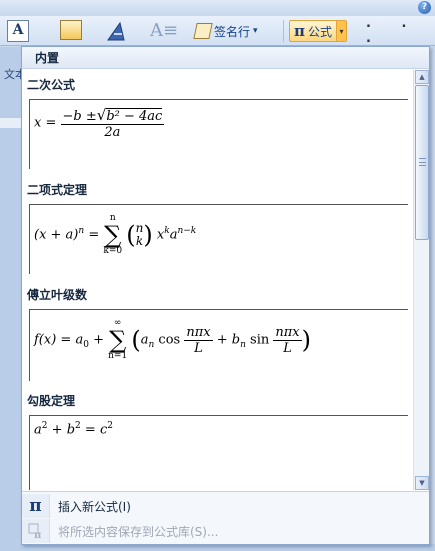  Describe the element at coordinates (217, 8) in the screenshot. I see `title-bar: ?` at that location.